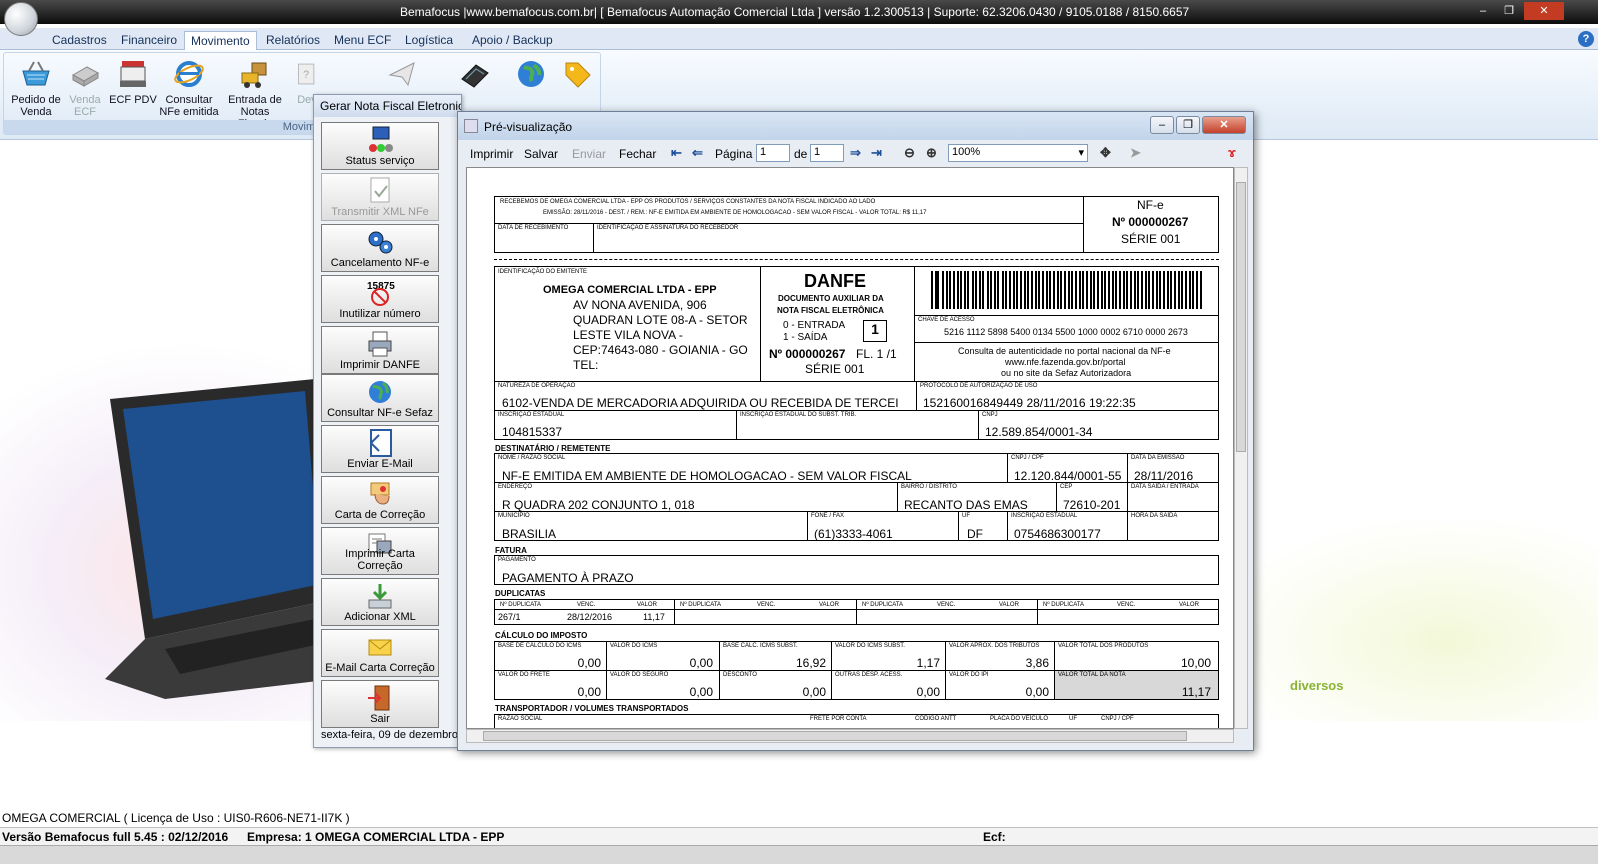  Describe the element at coordinates (734, 154) in the screenshot. I see `pagina-label: Página` at that location.